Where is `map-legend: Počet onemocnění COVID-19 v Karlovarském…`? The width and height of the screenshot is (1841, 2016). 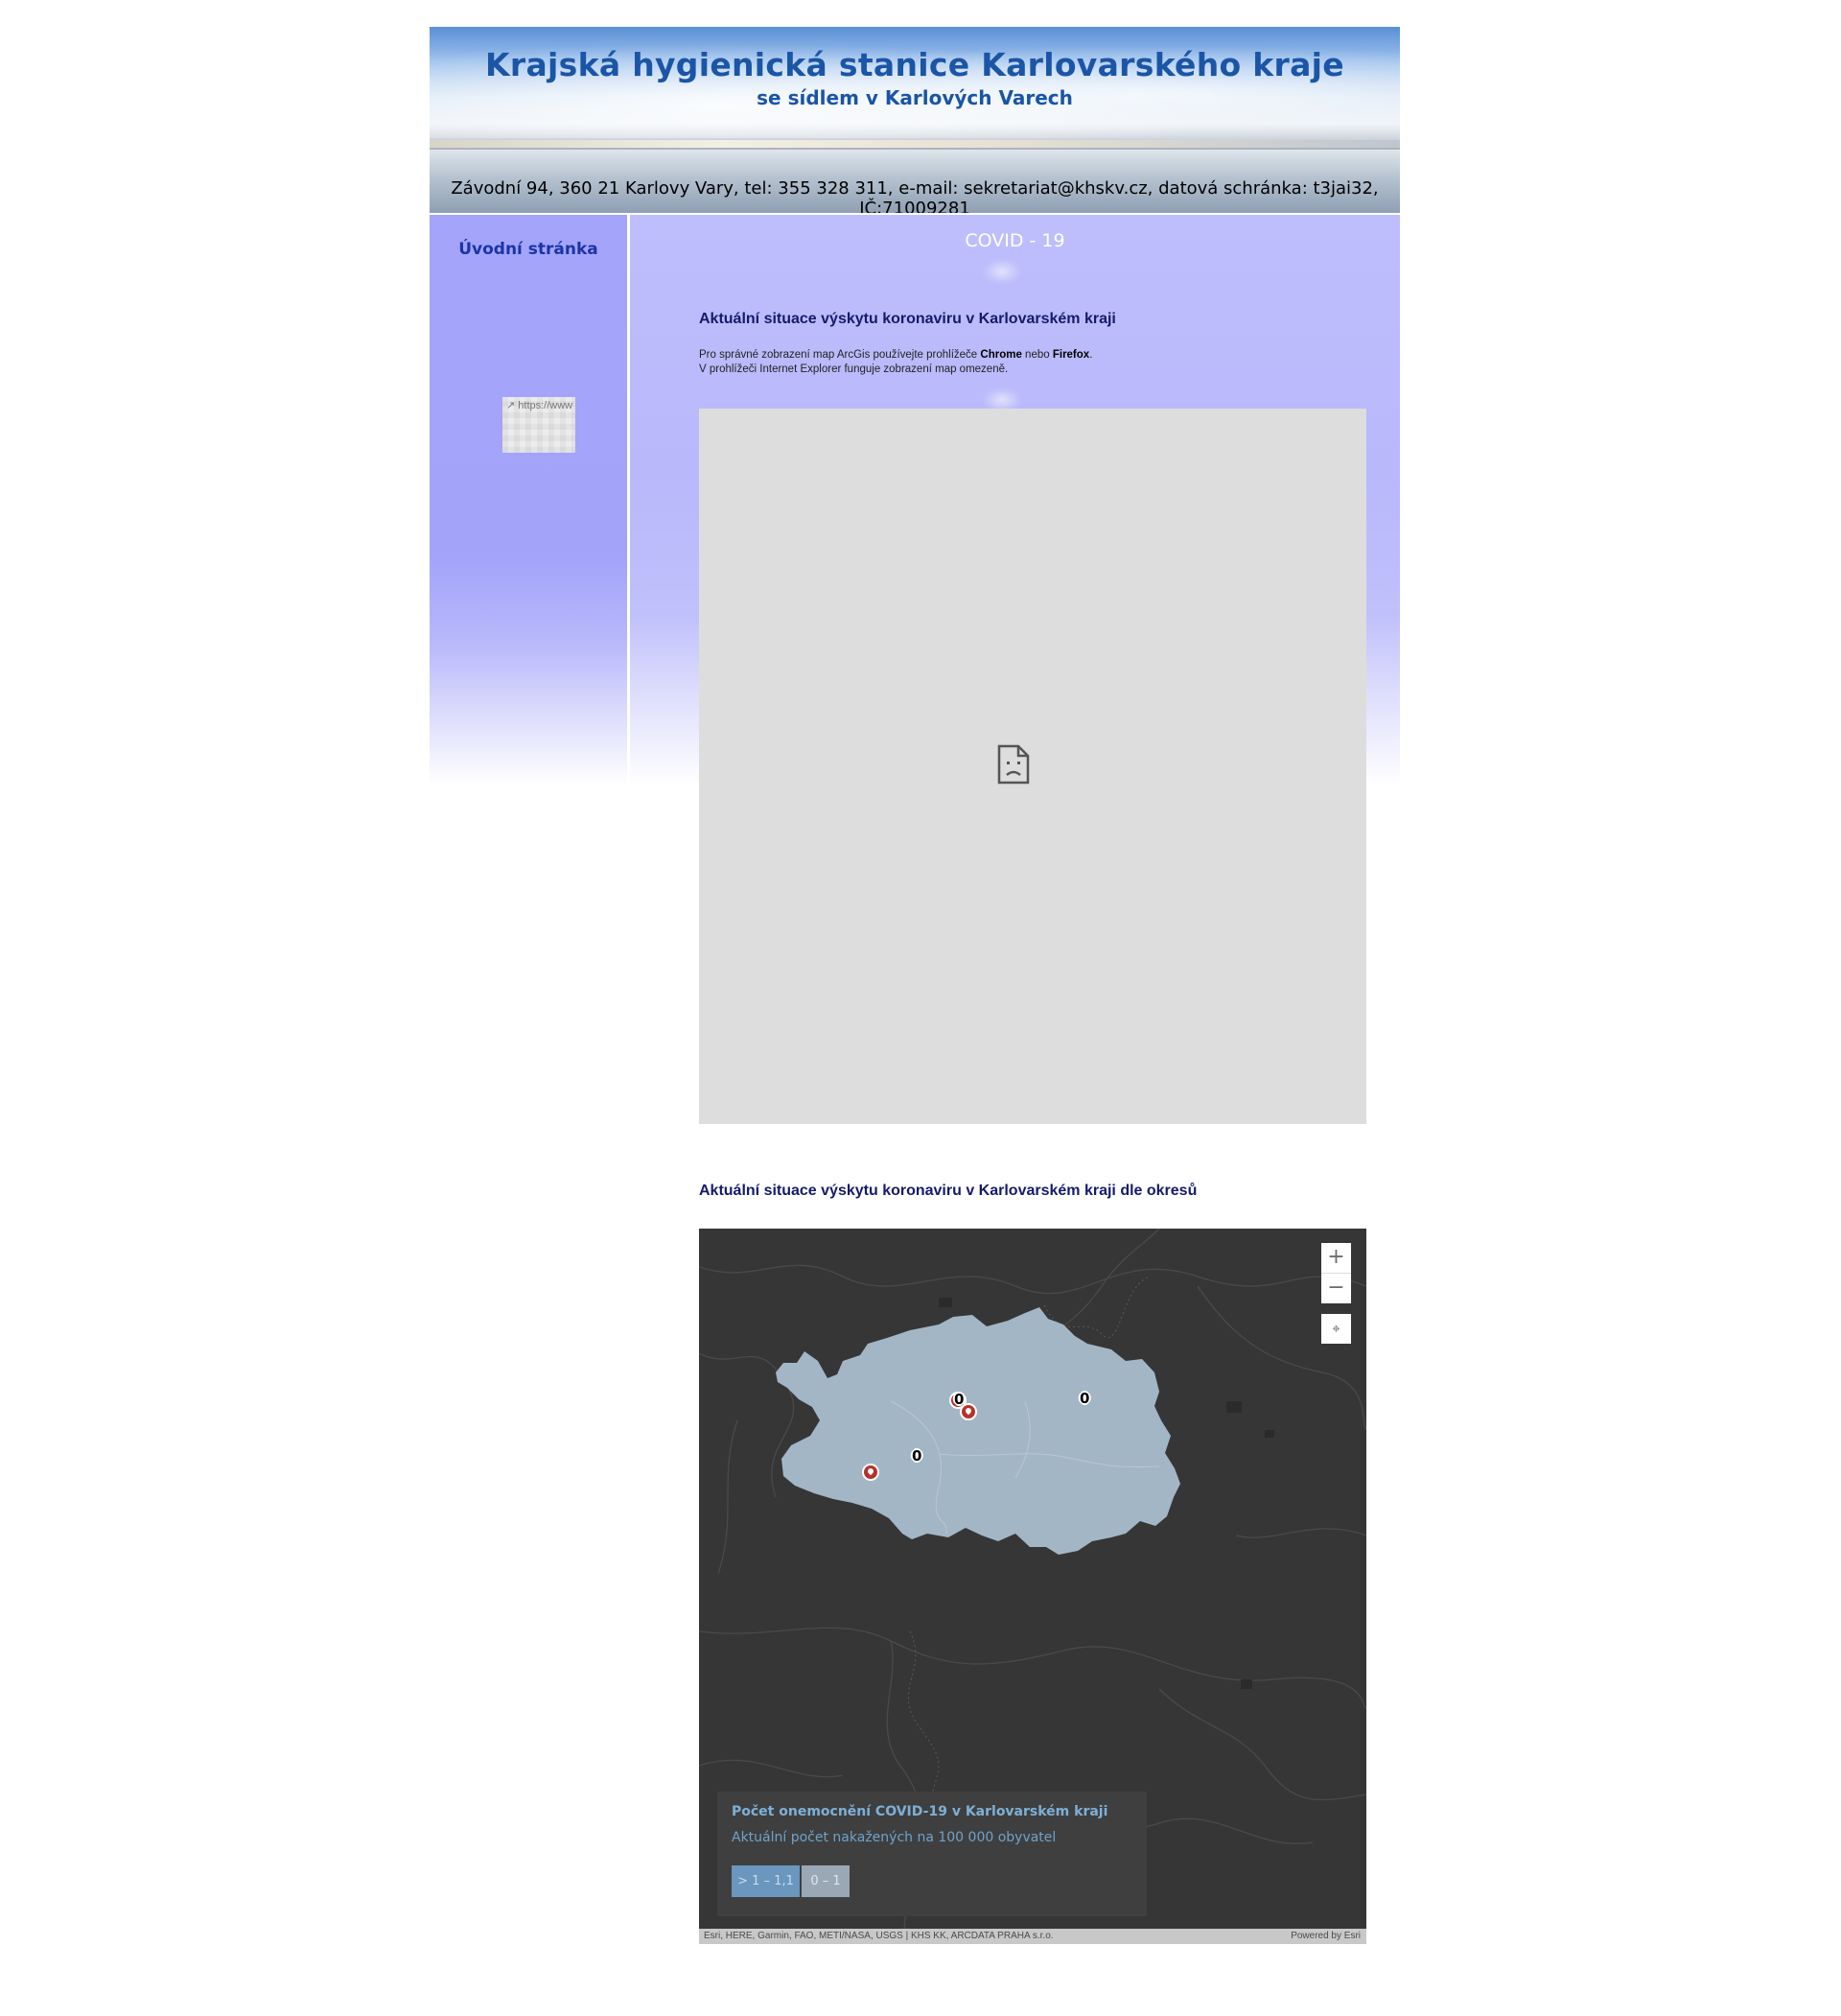
map-legend: Počet onemocnění COVID-19 v Karlovarském… is located at coordinates (932, 1854).